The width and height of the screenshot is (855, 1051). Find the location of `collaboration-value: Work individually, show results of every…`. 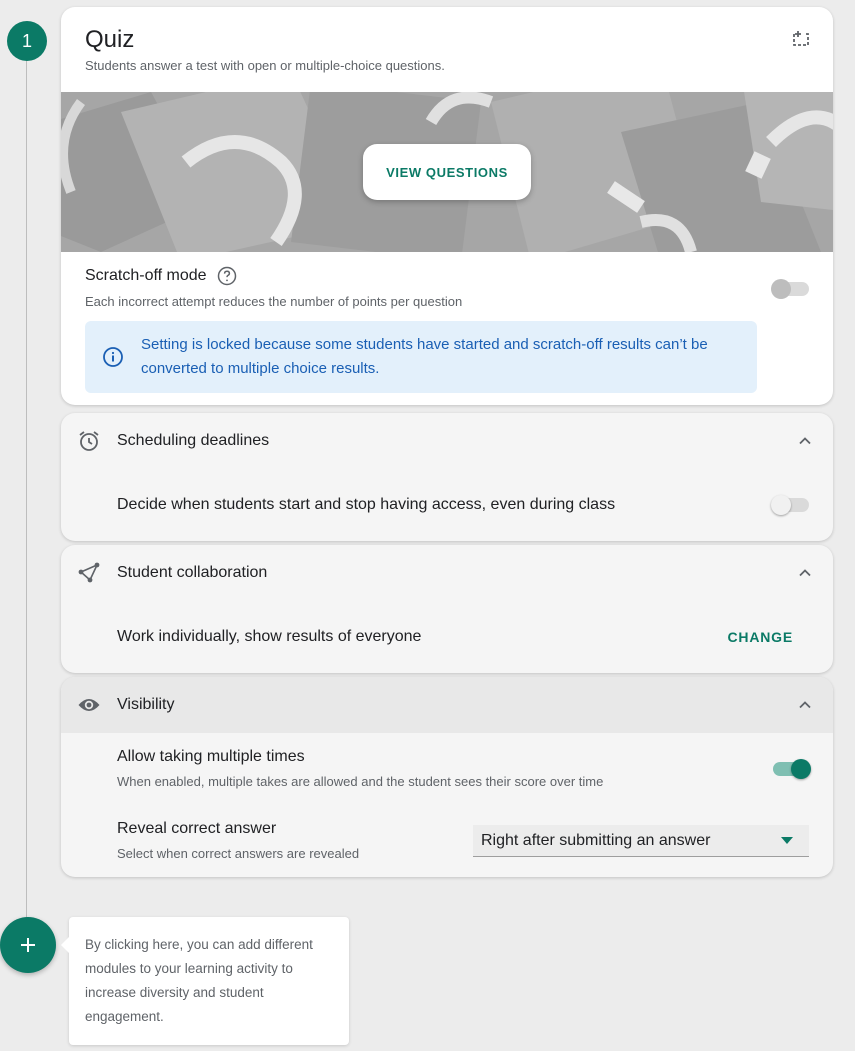

collaboration-value: Work individually, show results of every… is located at coordinates (269, 636).